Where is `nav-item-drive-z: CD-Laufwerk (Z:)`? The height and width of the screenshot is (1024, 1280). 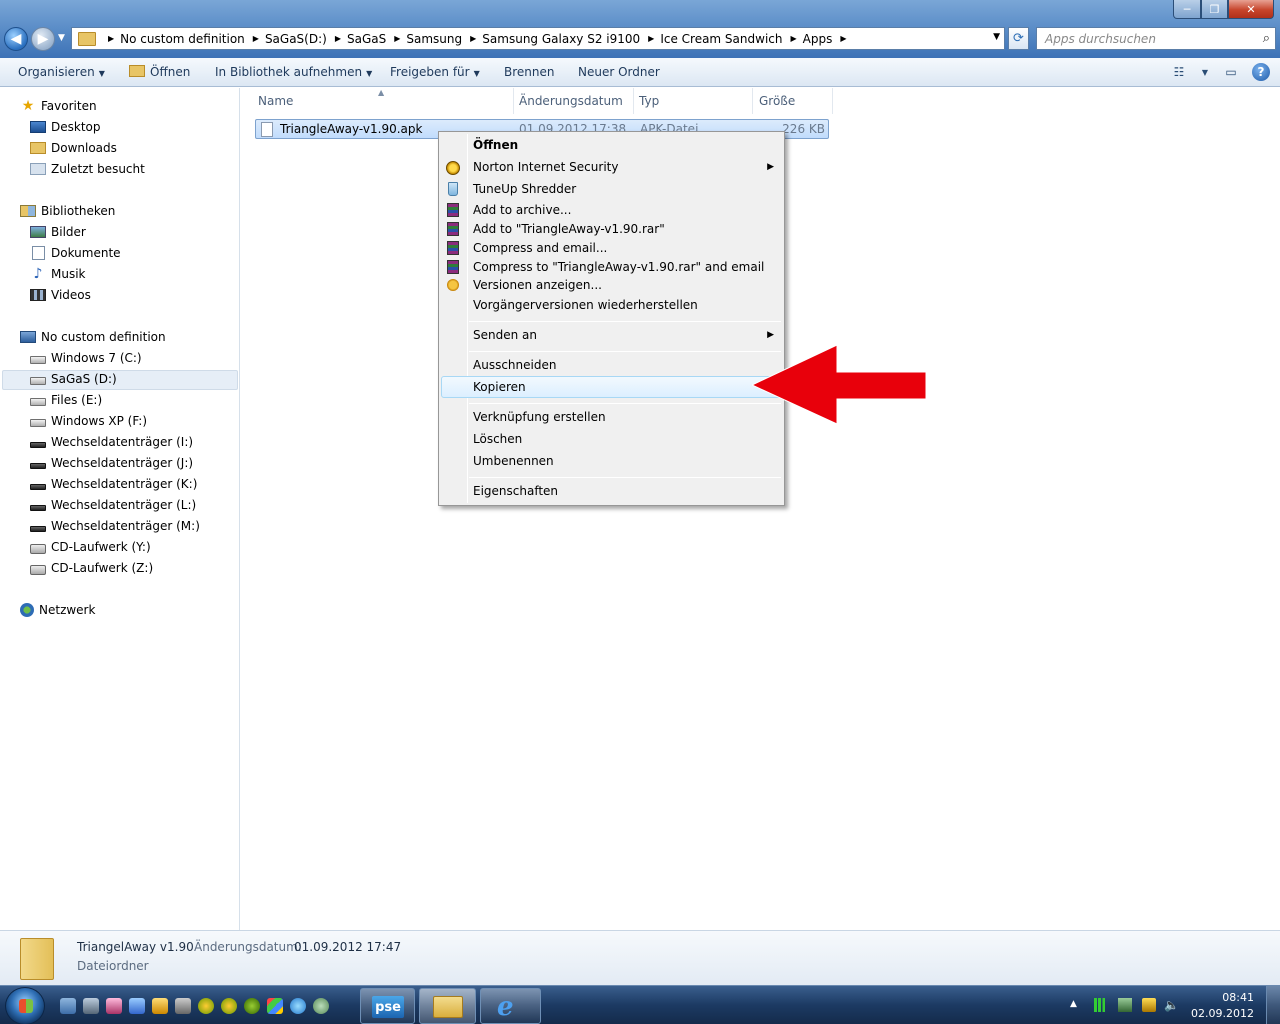 nav-item-drive-z: CD-Laufwerk (Z:) is located at coordinates (91, 568).